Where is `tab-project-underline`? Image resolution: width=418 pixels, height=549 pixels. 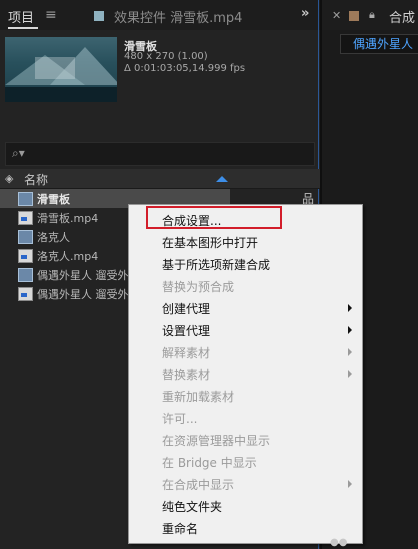 tab-project-underline is located at coordinates (23, 28).